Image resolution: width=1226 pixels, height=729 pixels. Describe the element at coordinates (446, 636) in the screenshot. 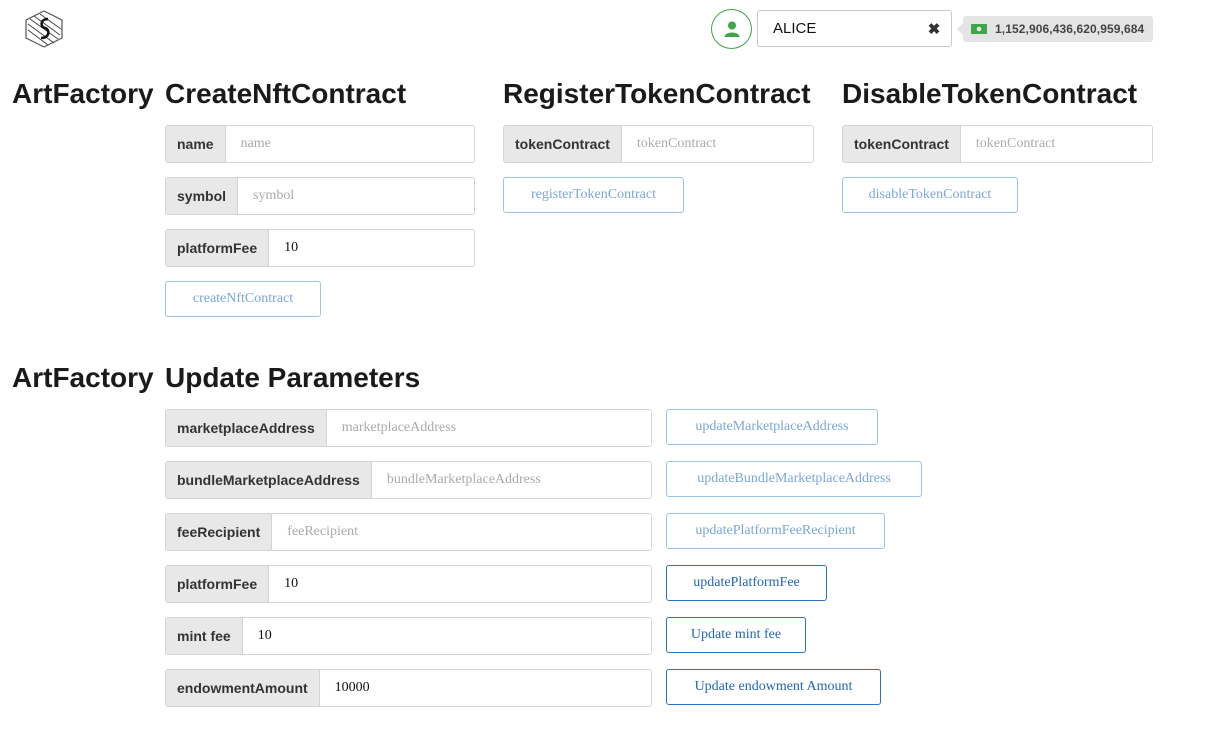

I see `mint-fee-input` at that location.